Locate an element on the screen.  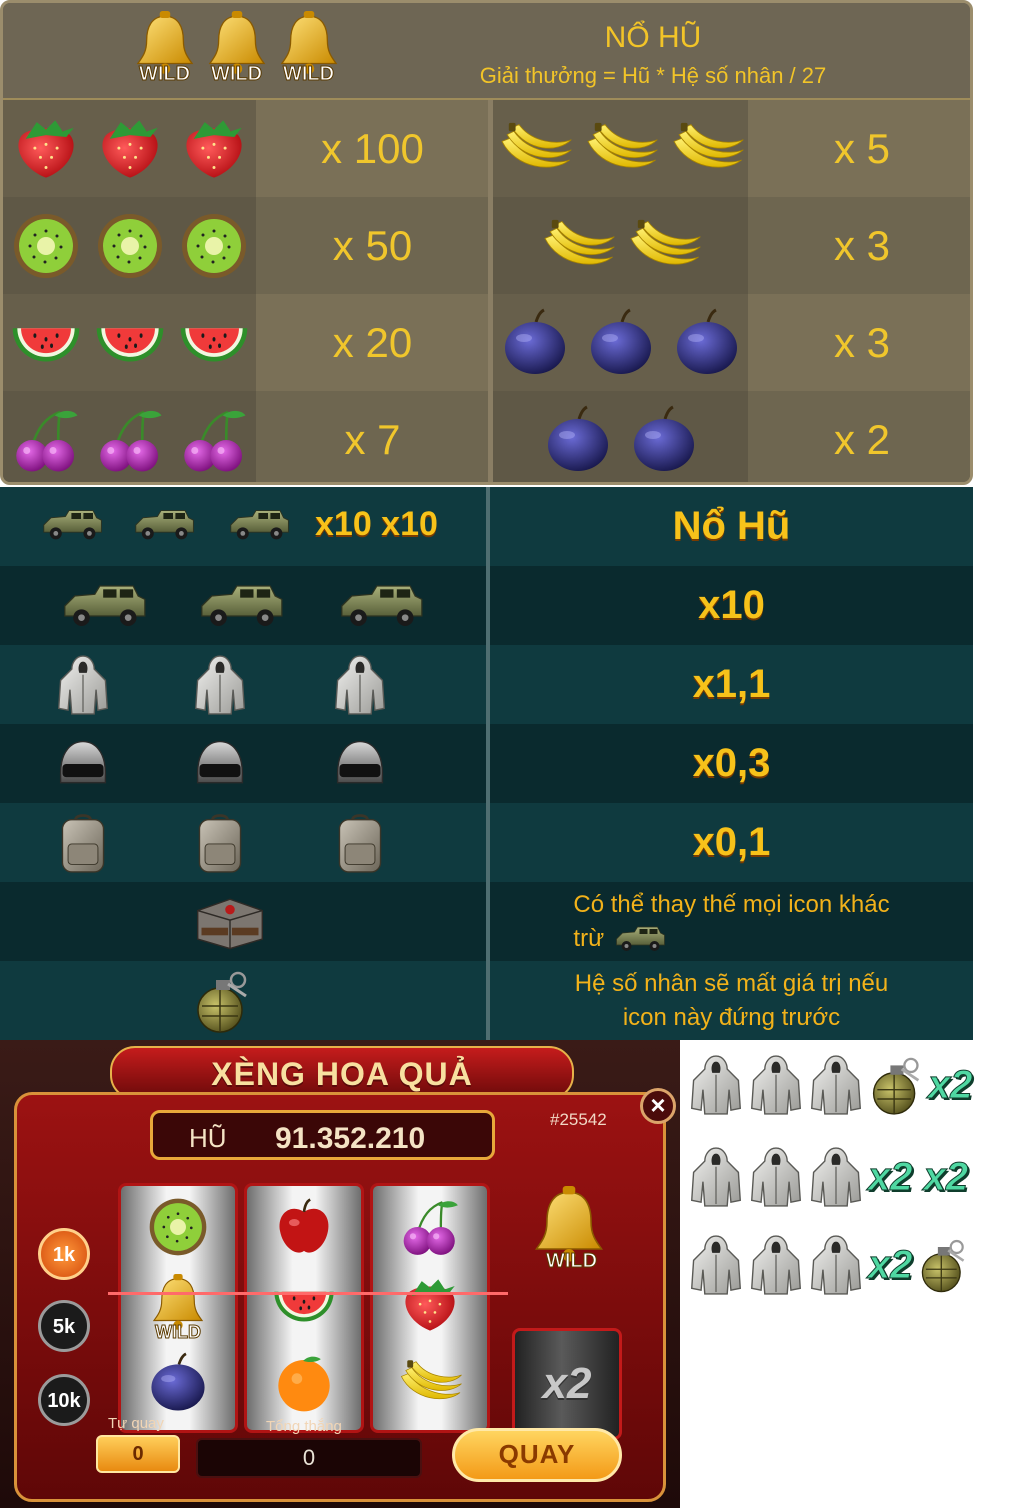
bet-button-10k: 10k is located at coordinates (64, 1400).